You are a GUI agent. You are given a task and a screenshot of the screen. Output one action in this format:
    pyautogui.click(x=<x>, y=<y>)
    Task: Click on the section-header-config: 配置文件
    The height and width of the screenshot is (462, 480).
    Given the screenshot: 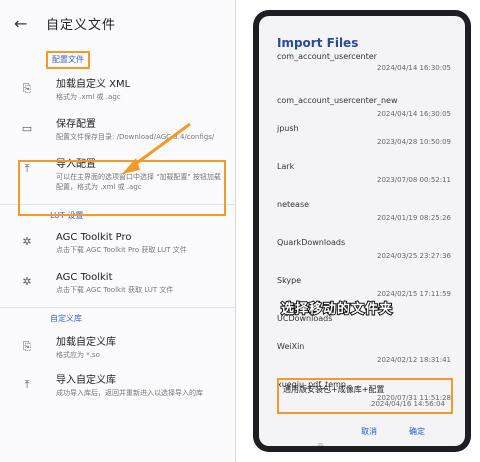 What is the action you would take?
    pyautogui.click(x=68, y=60)
    